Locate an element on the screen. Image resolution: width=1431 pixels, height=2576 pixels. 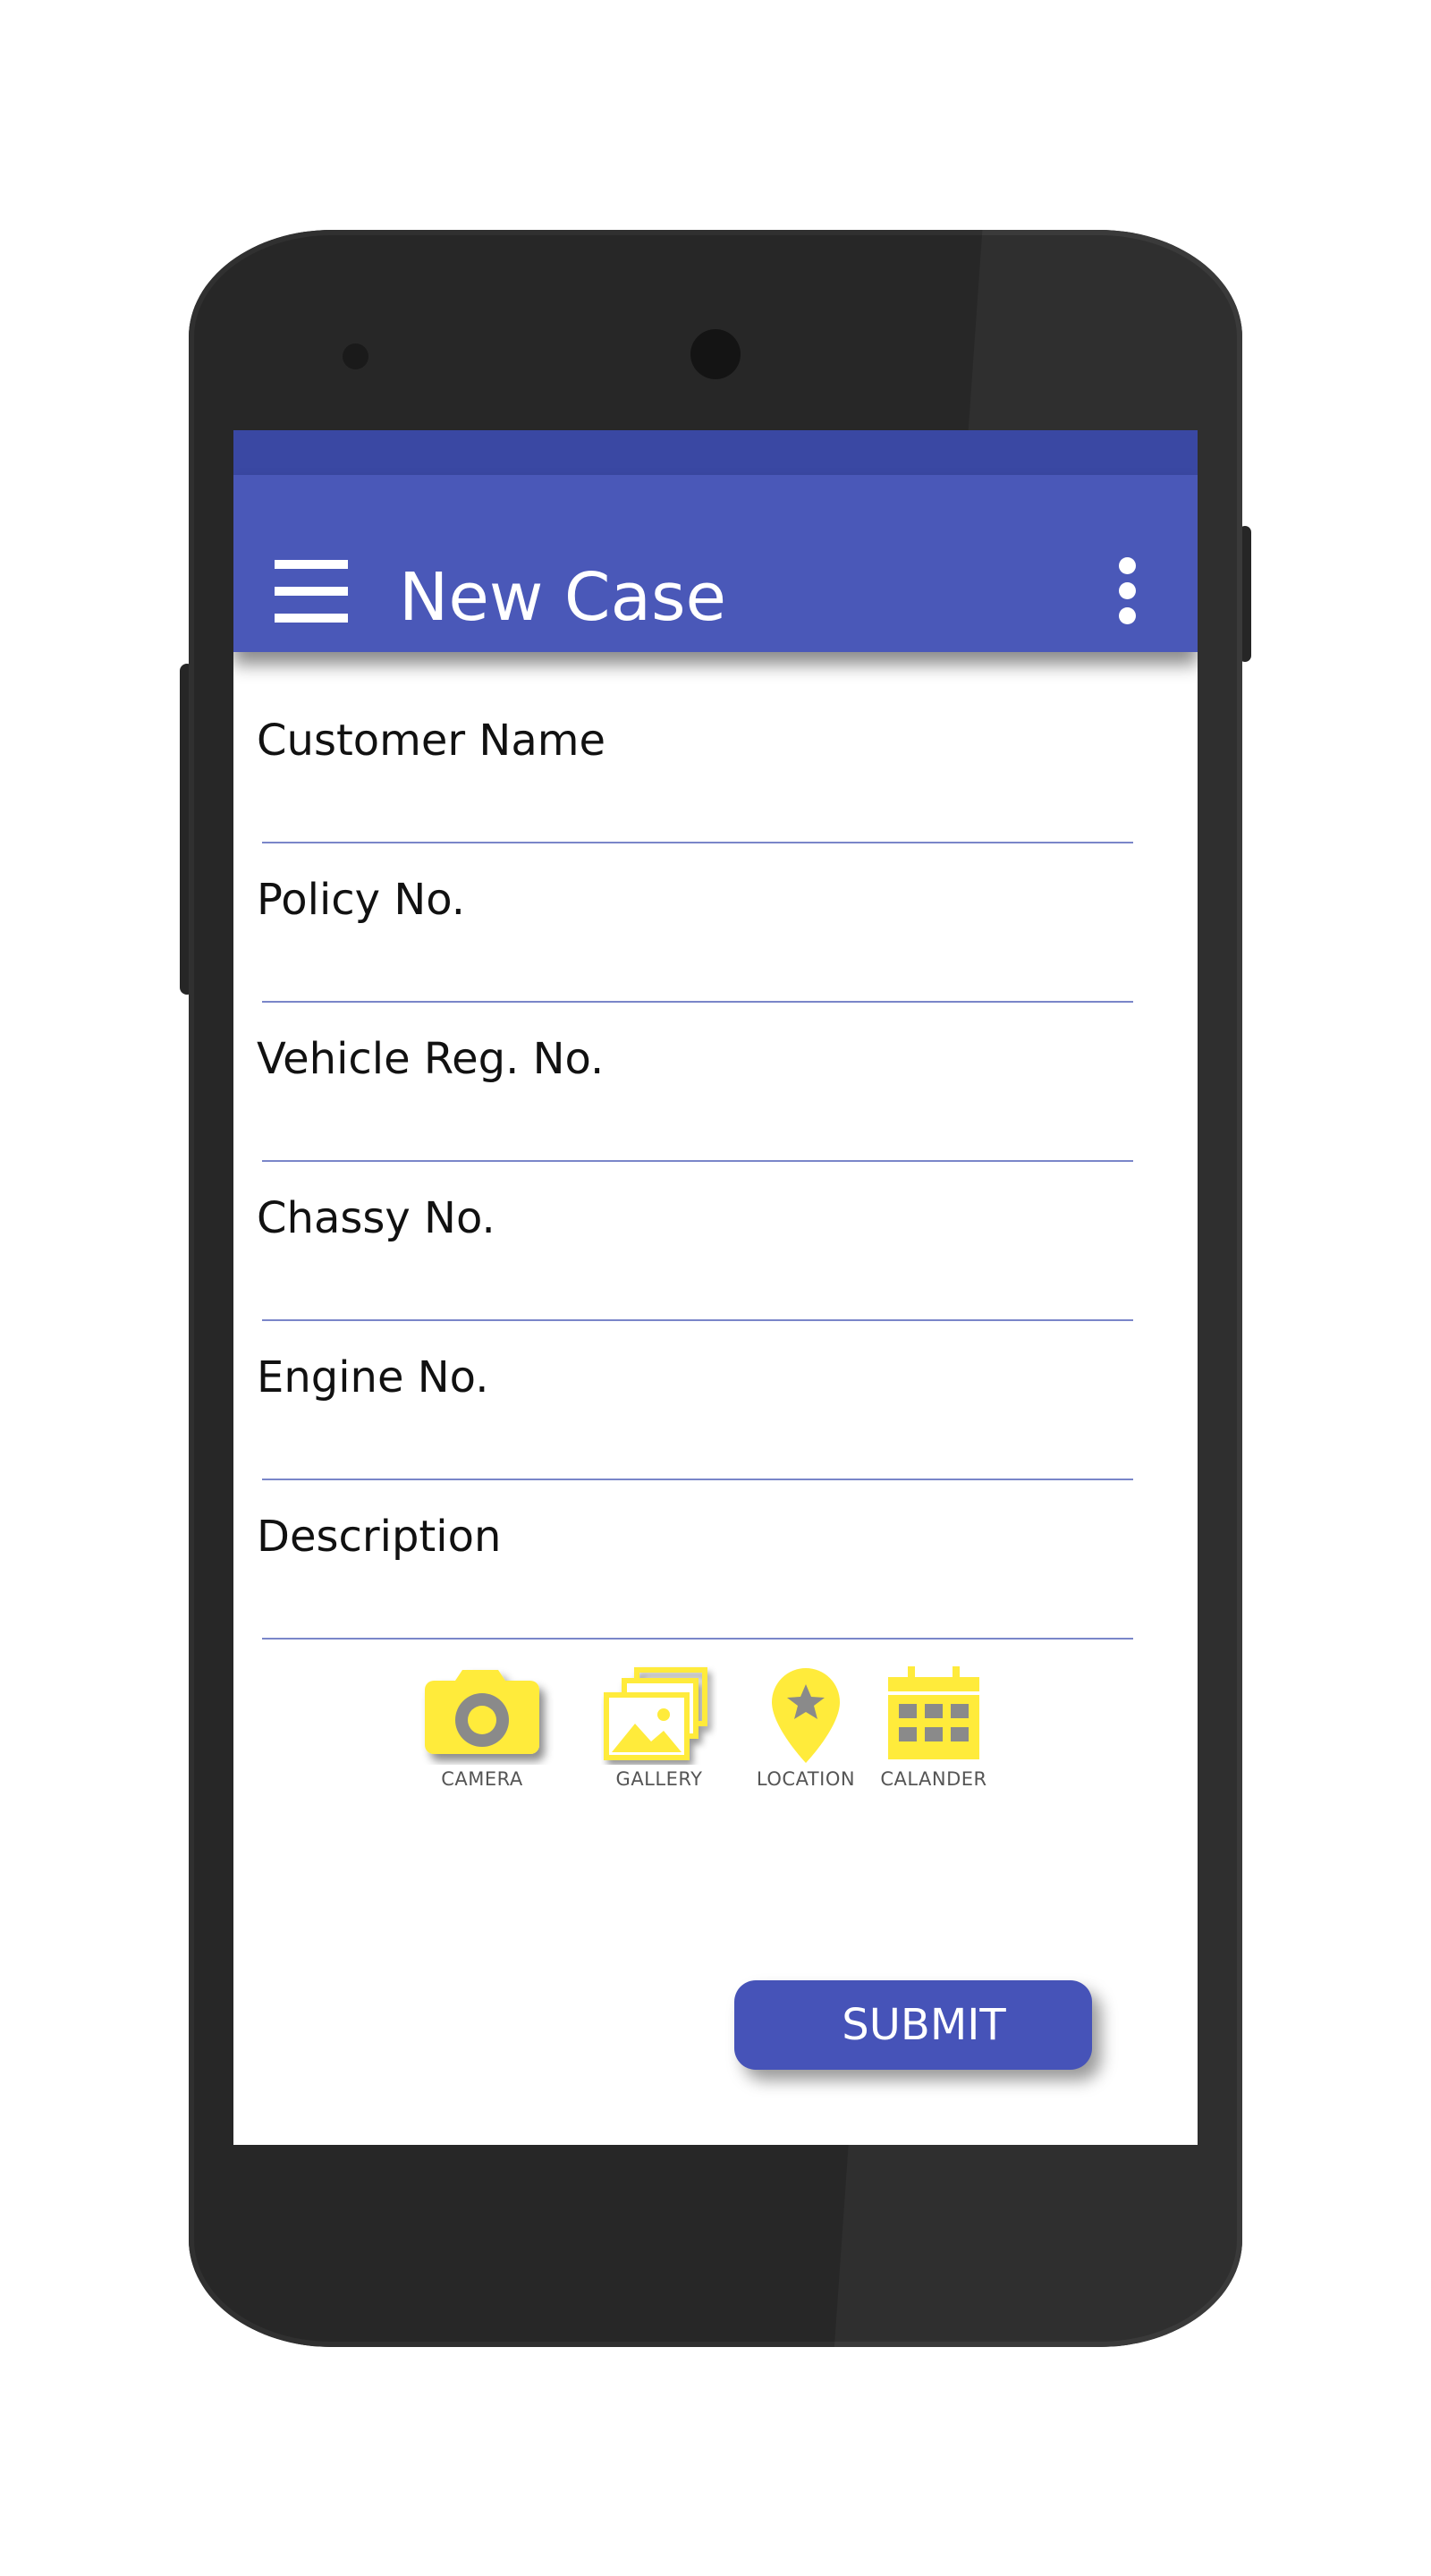
gallery-button: GALLERY is located at coordinates (659, 1727).